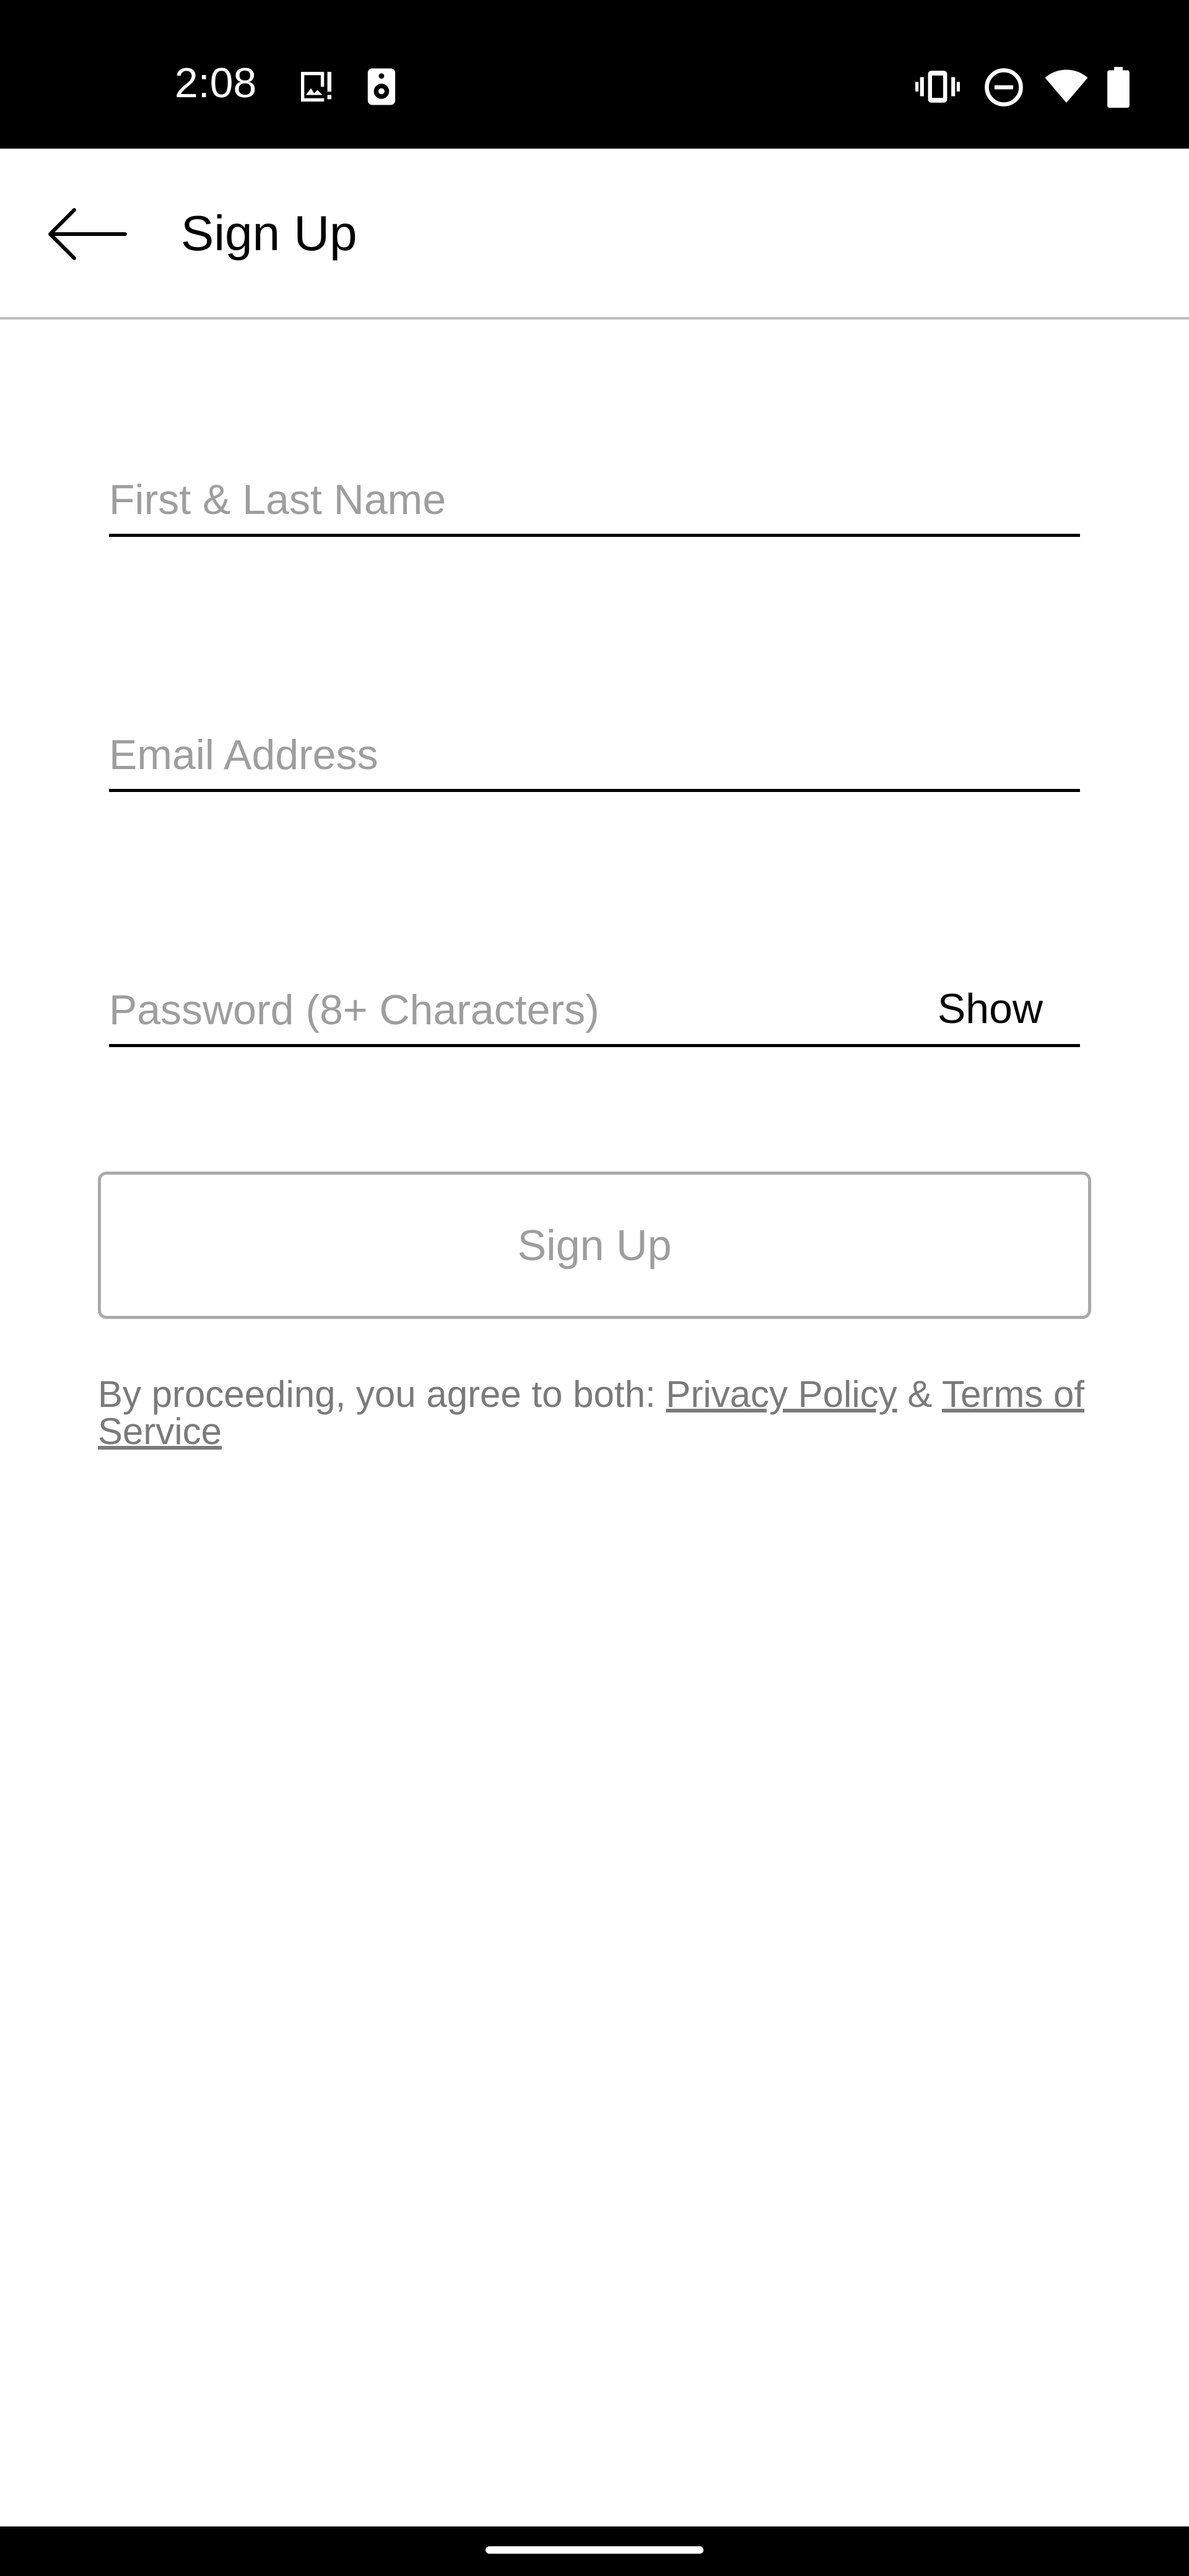 The width and height of the screenshot is (1189, 2576). What do you see at coordinates (382, 1394) in the screenshot?
I see `legal-prefix: By proceeding, you agree to both:` at bounding box center [382, 1394].